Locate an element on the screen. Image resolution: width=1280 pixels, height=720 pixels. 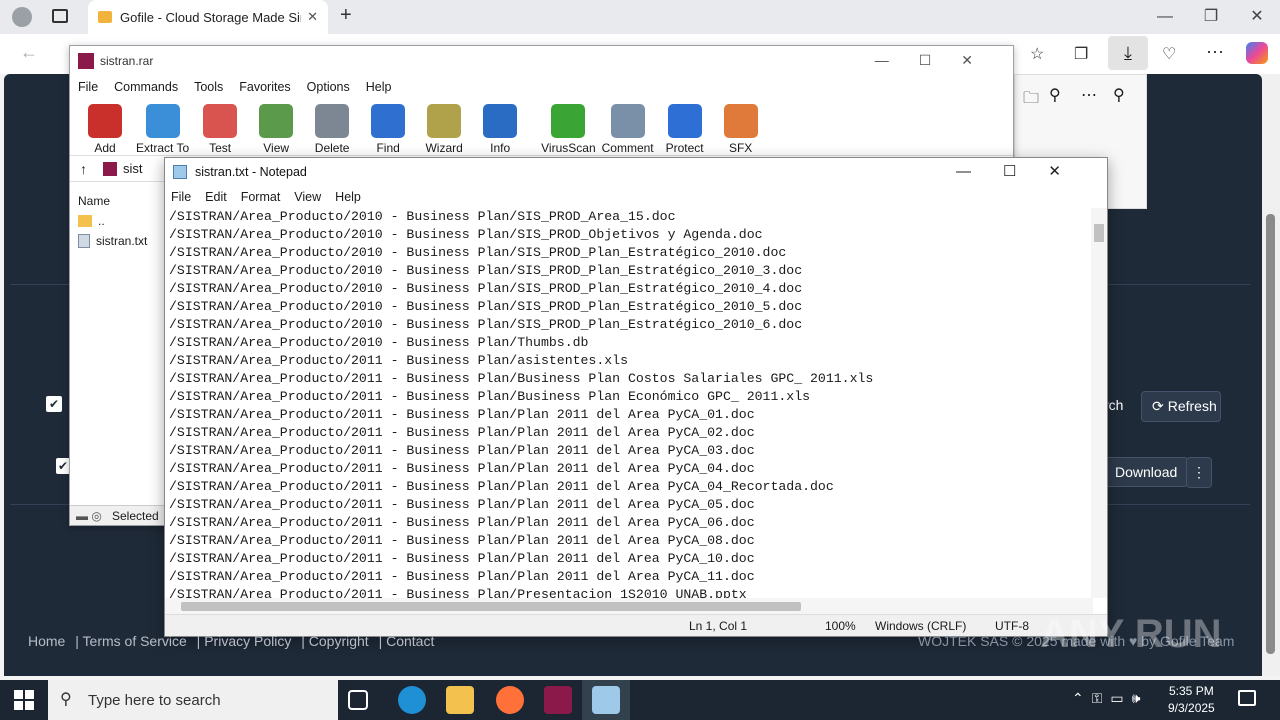
toolbar-button-find: Find is located at coordinates (388, 129).